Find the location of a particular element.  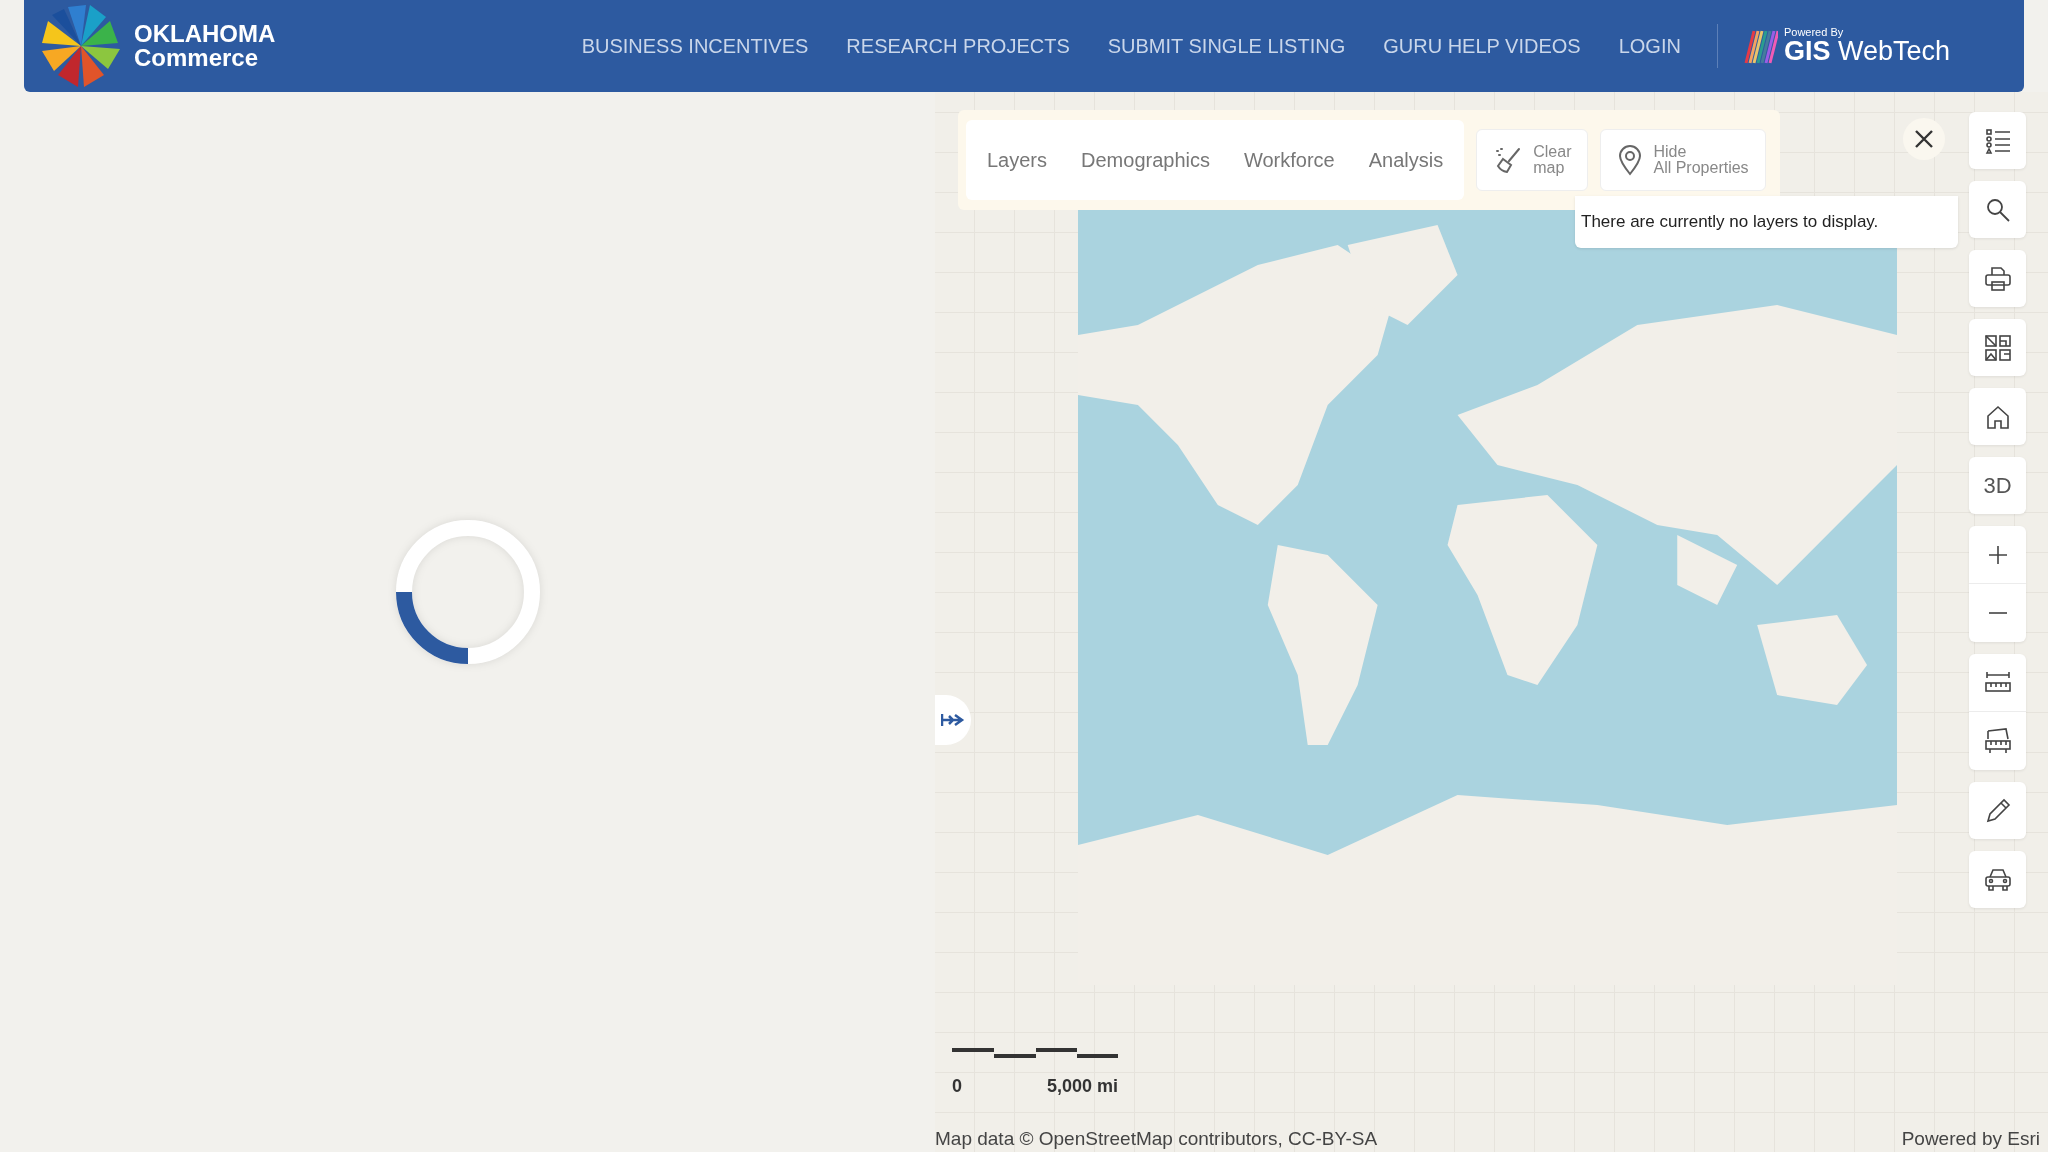

clear-map-button: Clear map is located at coordinates (1532, 160).